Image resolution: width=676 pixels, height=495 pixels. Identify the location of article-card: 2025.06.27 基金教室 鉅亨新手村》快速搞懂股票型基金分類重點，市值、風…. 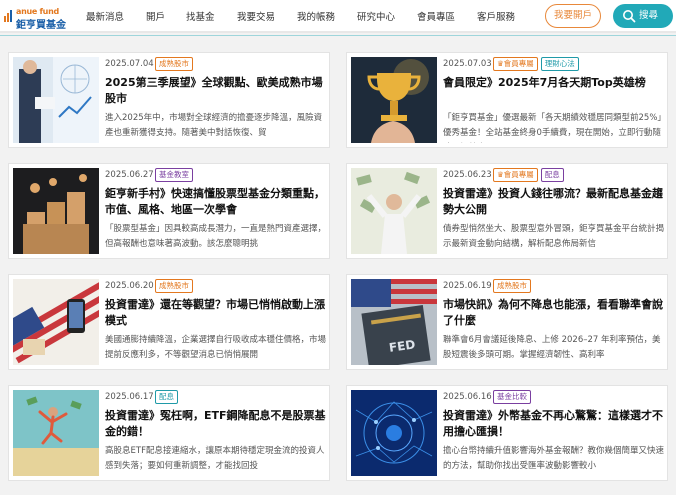
(169, 211).